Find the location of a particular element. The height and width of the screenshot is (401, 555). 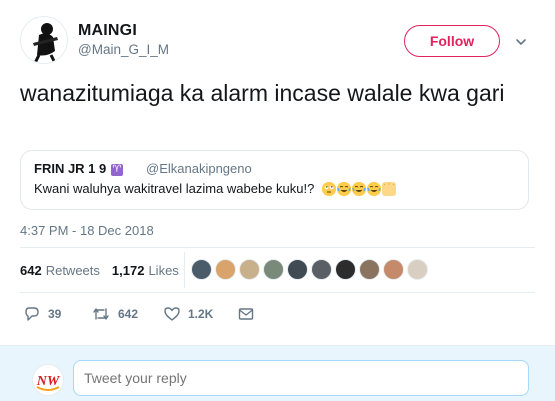

like-count: 1.2K is located at coordinates (201, 314).